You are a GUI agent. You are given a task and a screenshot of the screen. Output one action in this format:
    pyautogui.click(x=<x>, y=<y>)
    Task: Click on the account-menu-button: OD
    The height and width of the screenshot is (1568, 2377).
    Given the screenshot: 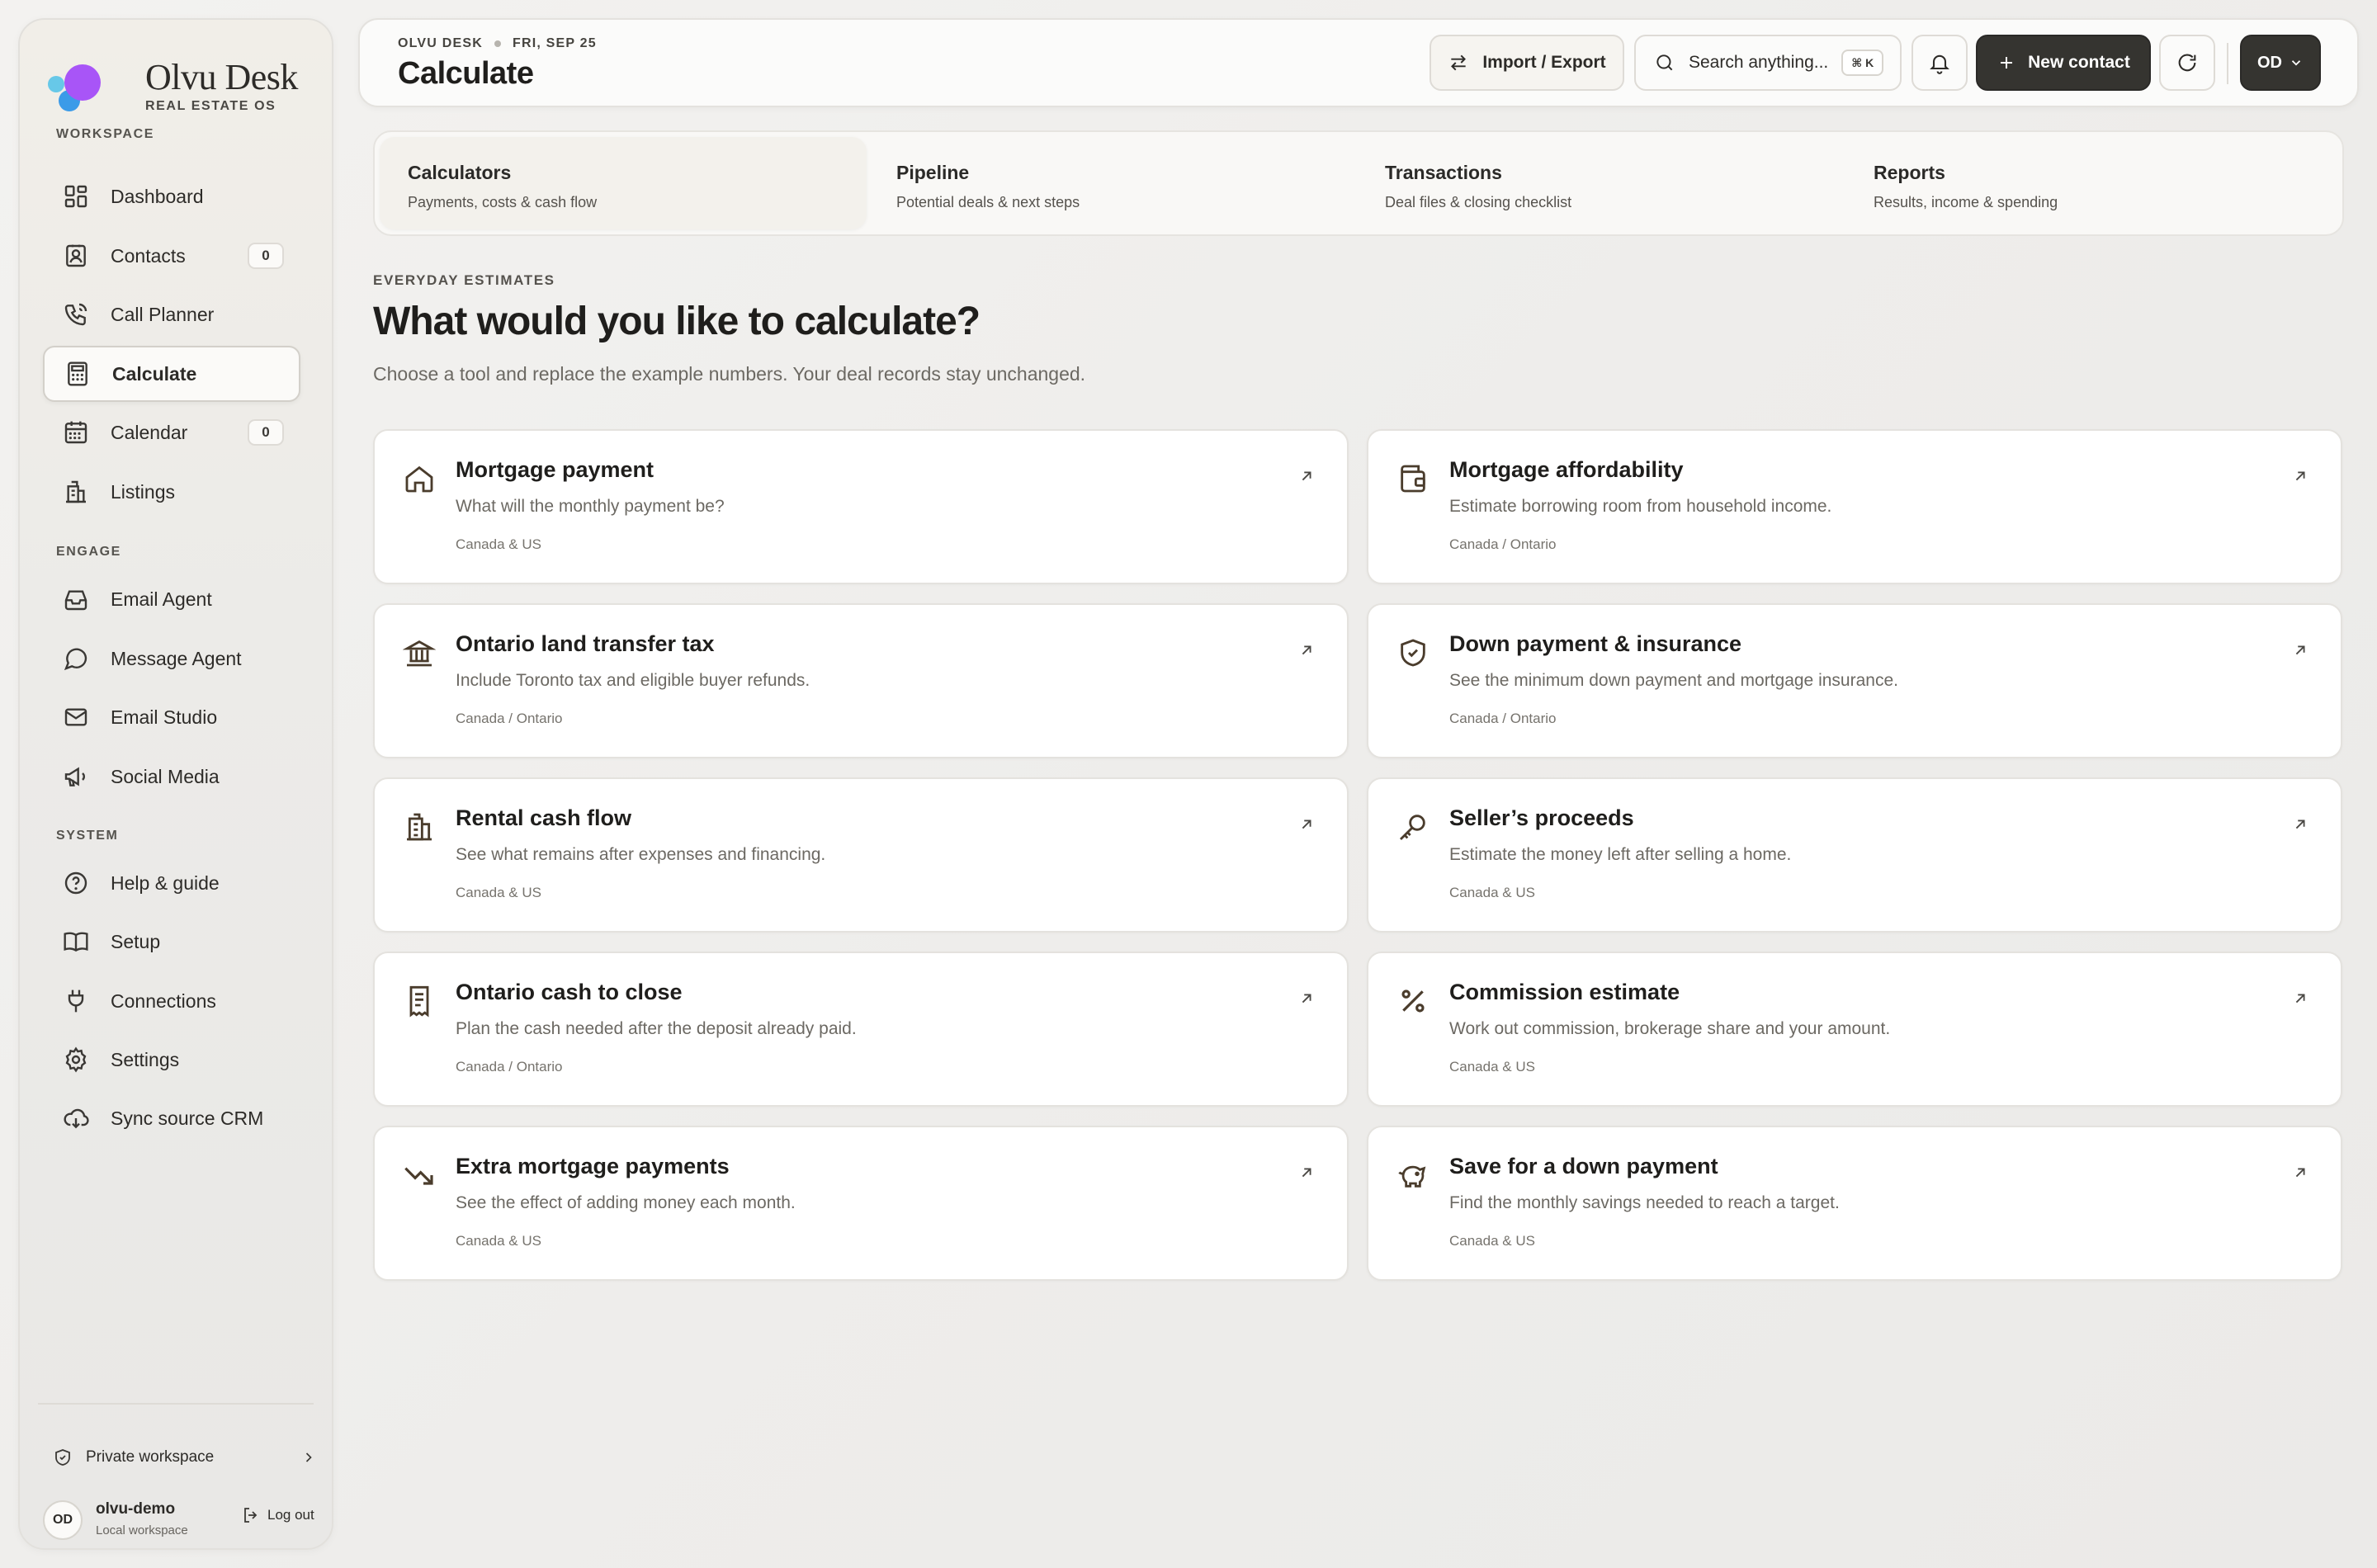 What is the action you would take?
    pyautogui.click(x=2280, y=63)
    